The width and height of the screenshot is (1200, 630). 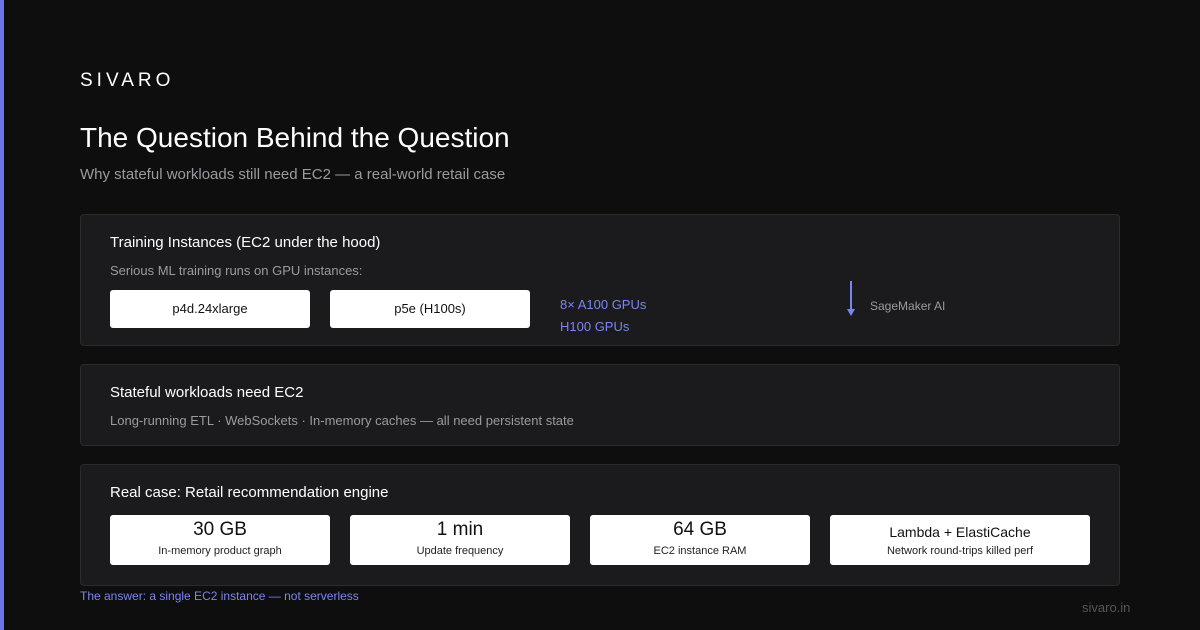 I want to click on stat-card-frequency: 1 min Update frequency, so click(x=460, y=540).